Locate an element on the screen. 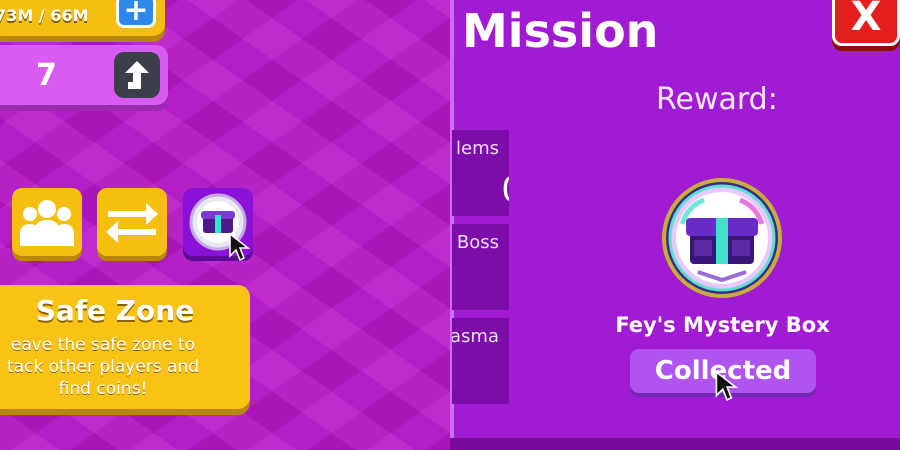 The height and width of the screenshot is (450, 900). mission-card-label: Boss is located at coordinates (477, 242).